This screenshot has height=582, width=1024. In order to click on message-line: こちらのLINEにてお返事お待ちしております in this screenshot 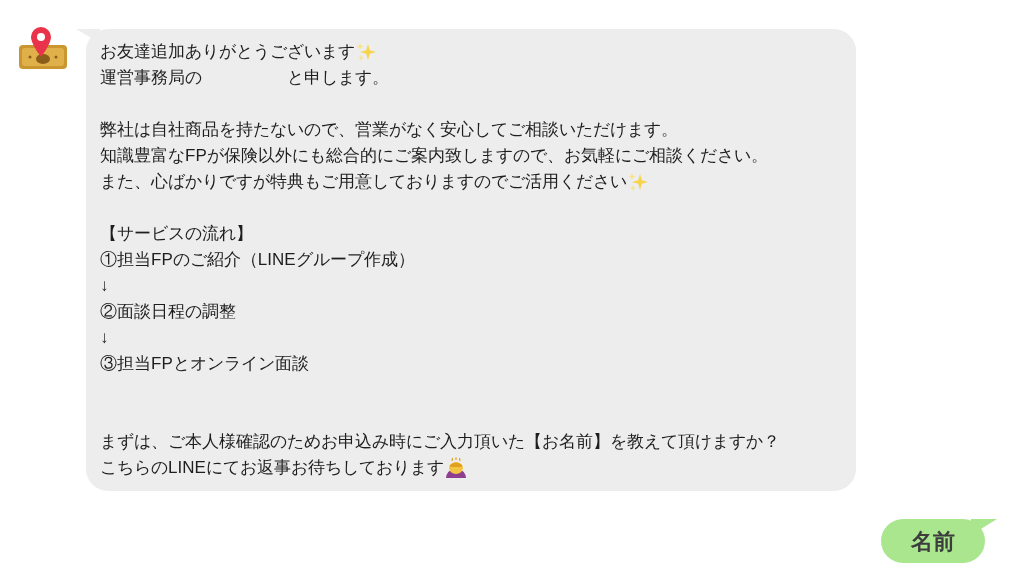, I will do `click(272, 468)`.